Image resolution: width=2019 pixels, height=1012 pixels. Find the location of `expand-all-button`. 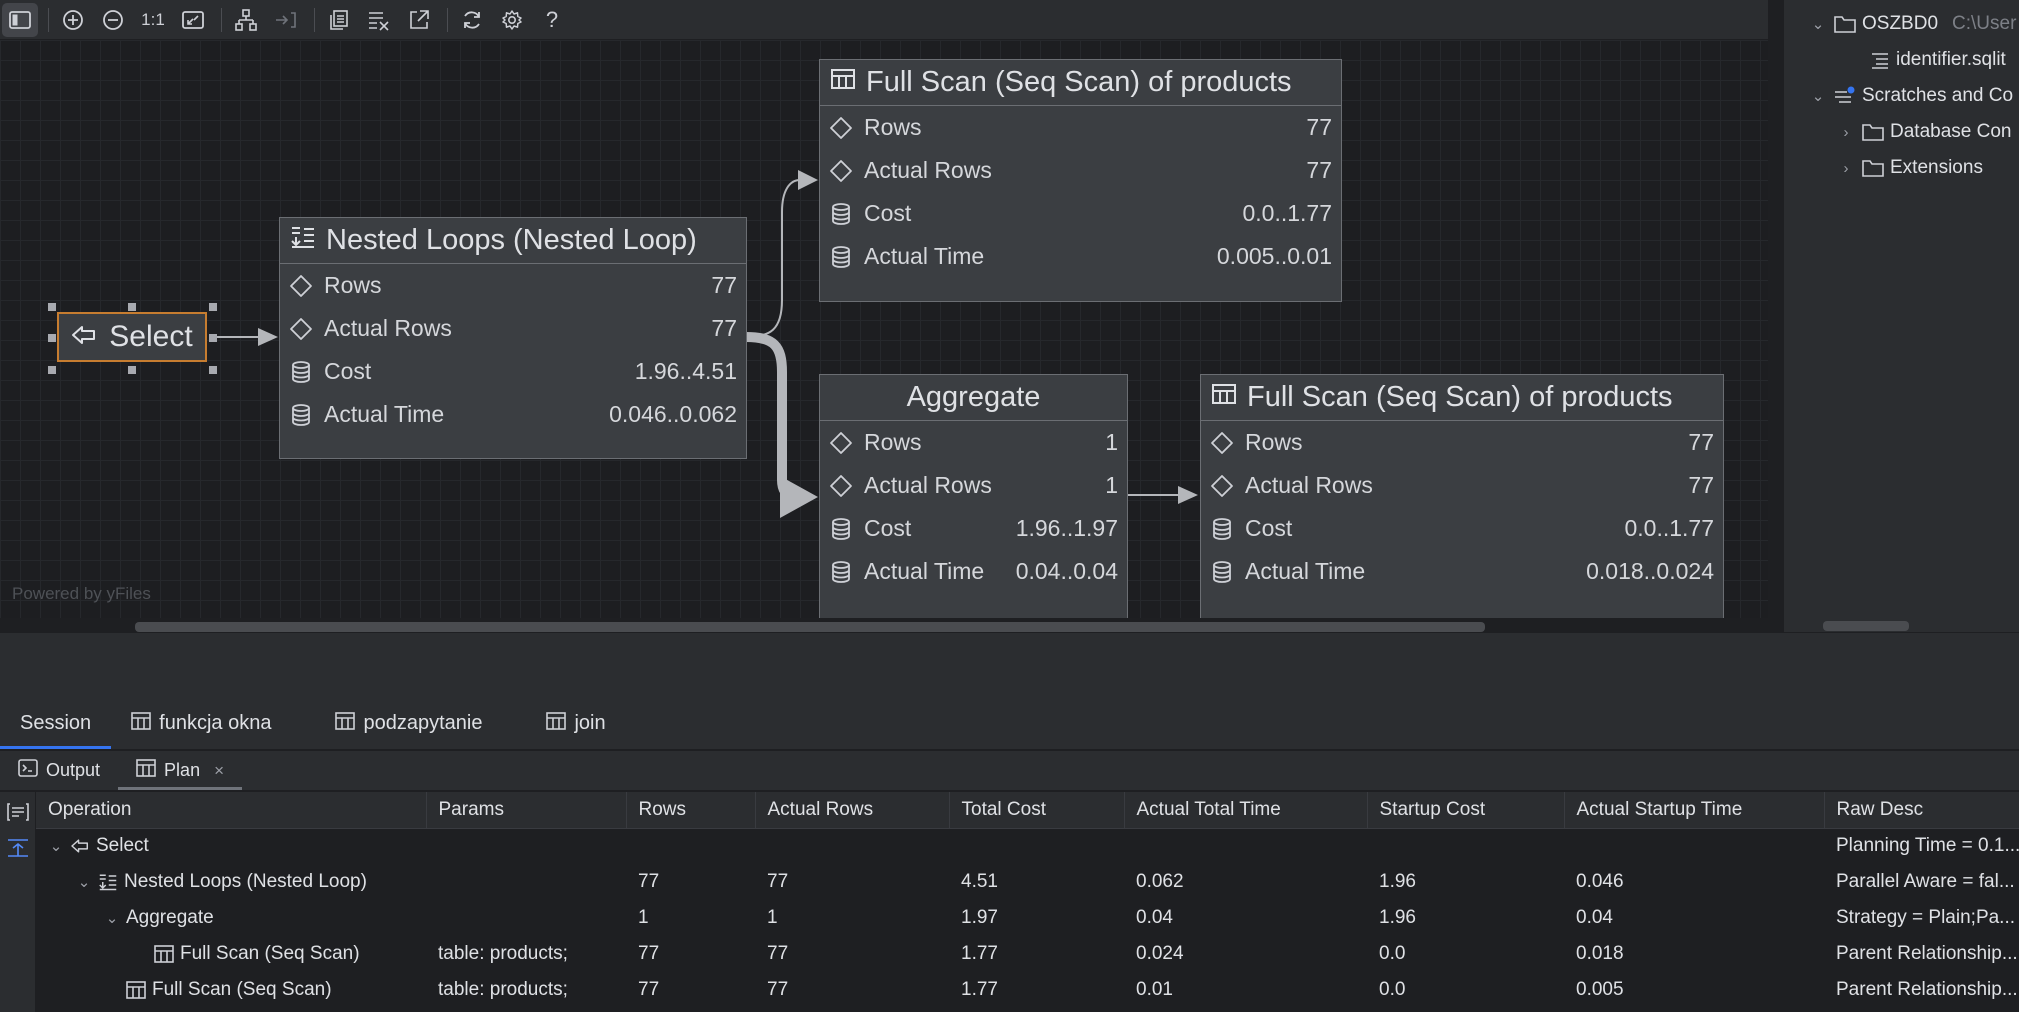

expand-all-button is located at coordinates (18, 850).